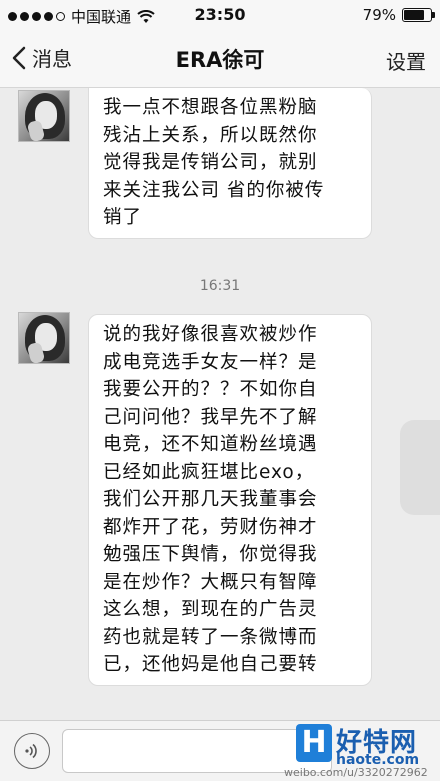 The width and height of the screenshot is (440, 781). What do you see at coordinates (210, 334) in the screenshot?
I see `message-line: 说的我好像很喜欢被炒作` at bounding box center [210, 334].